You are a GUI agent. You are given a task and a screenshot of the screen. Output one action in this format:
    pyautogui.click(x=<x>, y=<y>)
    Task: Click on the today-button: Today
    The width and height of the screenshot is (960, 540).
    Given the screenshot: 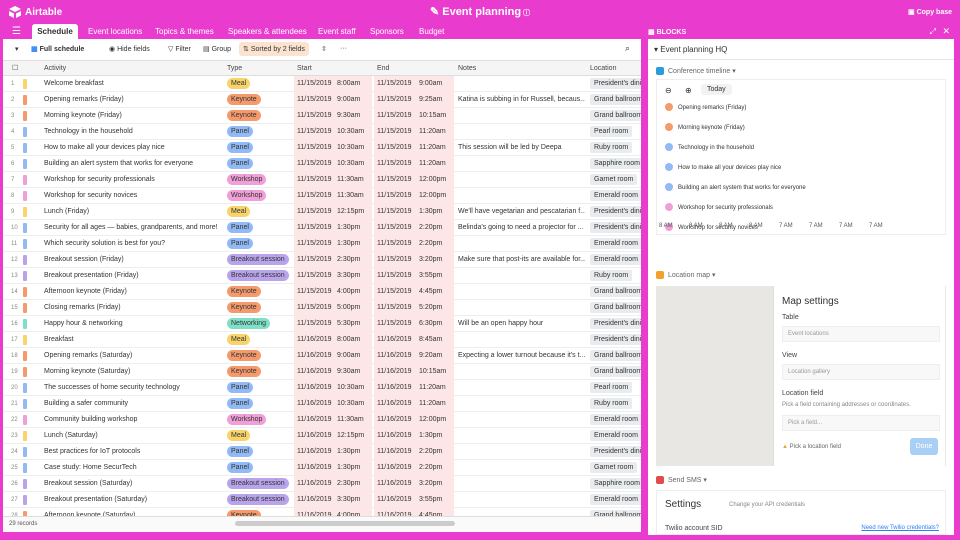 What is the action you would take?
    pyautogui.click(x=716, y=89)
    